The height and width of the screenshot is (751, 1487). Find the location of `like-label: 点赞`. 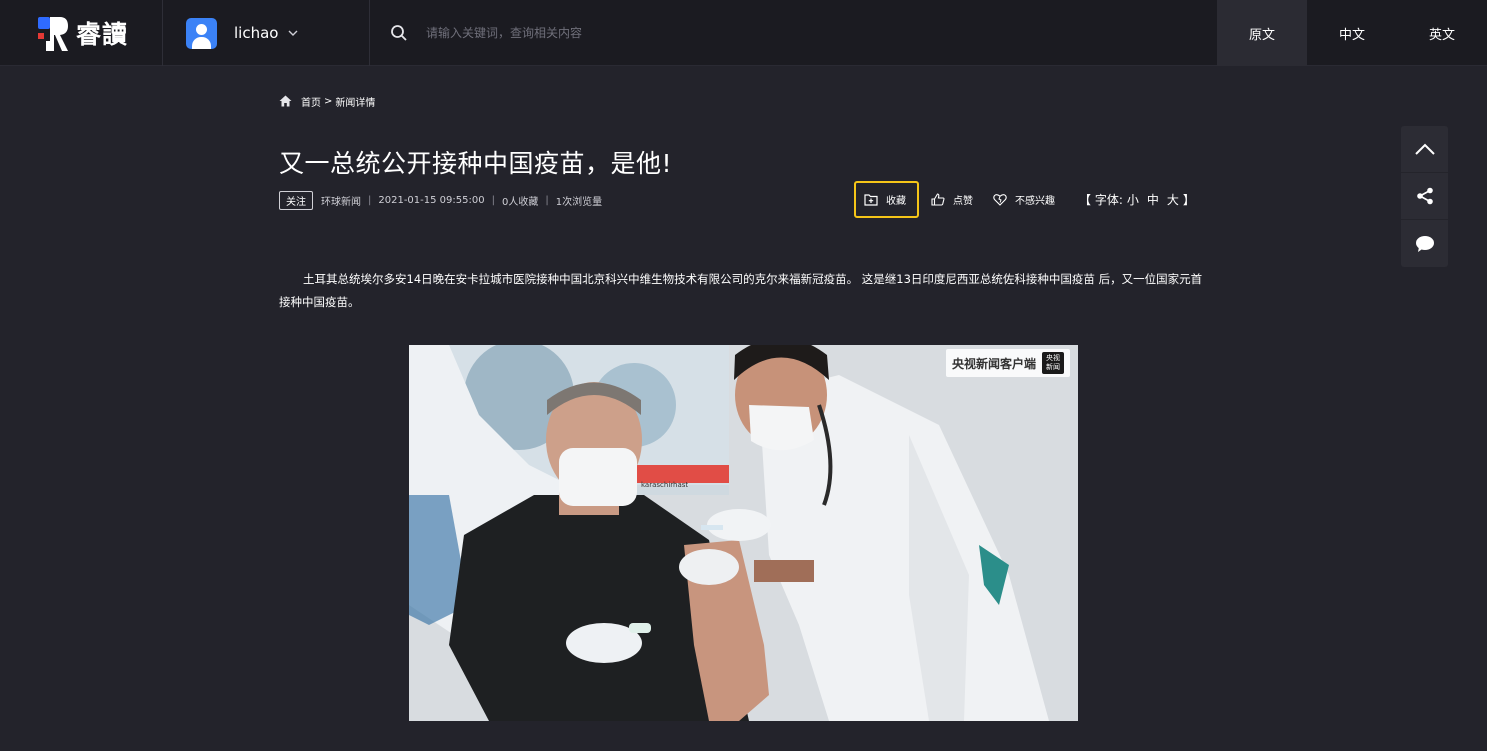

like-label: 点赞 is located at coordinates (963, 201).